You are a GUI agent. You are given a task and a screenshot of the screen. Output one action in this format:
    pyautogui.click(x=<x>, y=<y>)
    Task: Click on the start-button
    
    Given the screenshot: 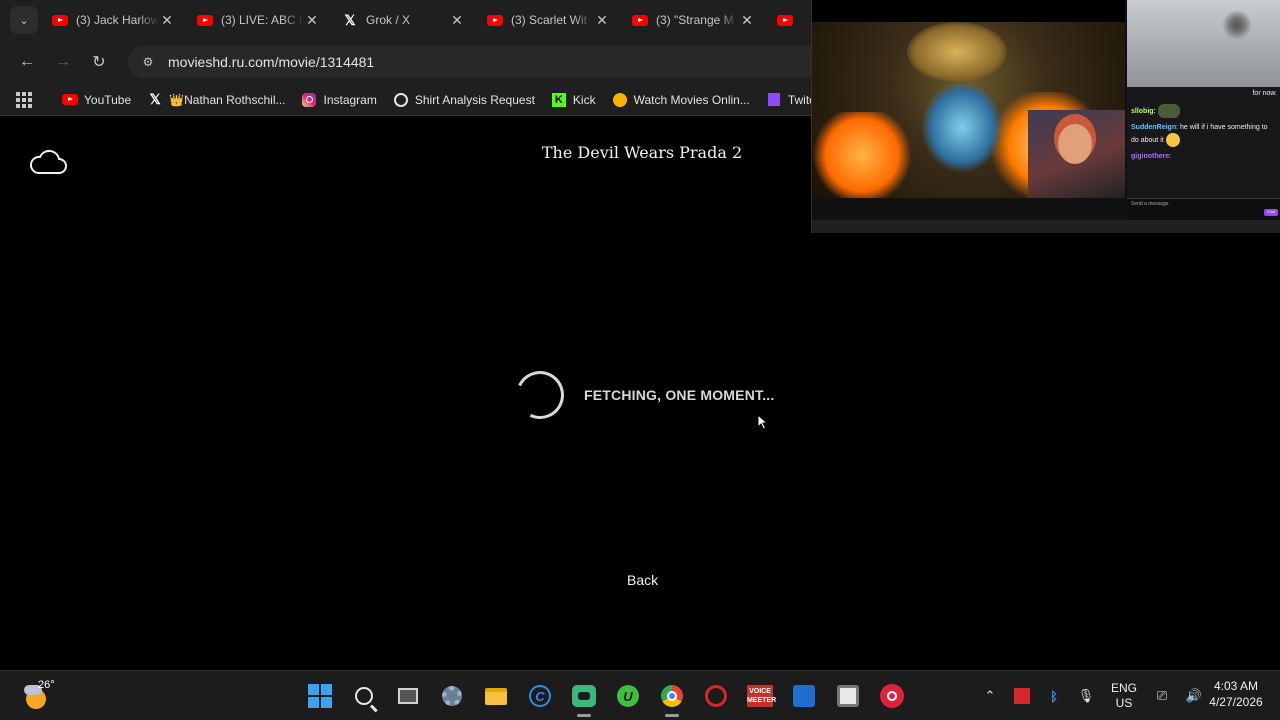 What is the action you would take?
    pyautogui.click(x=320, y=696)
    